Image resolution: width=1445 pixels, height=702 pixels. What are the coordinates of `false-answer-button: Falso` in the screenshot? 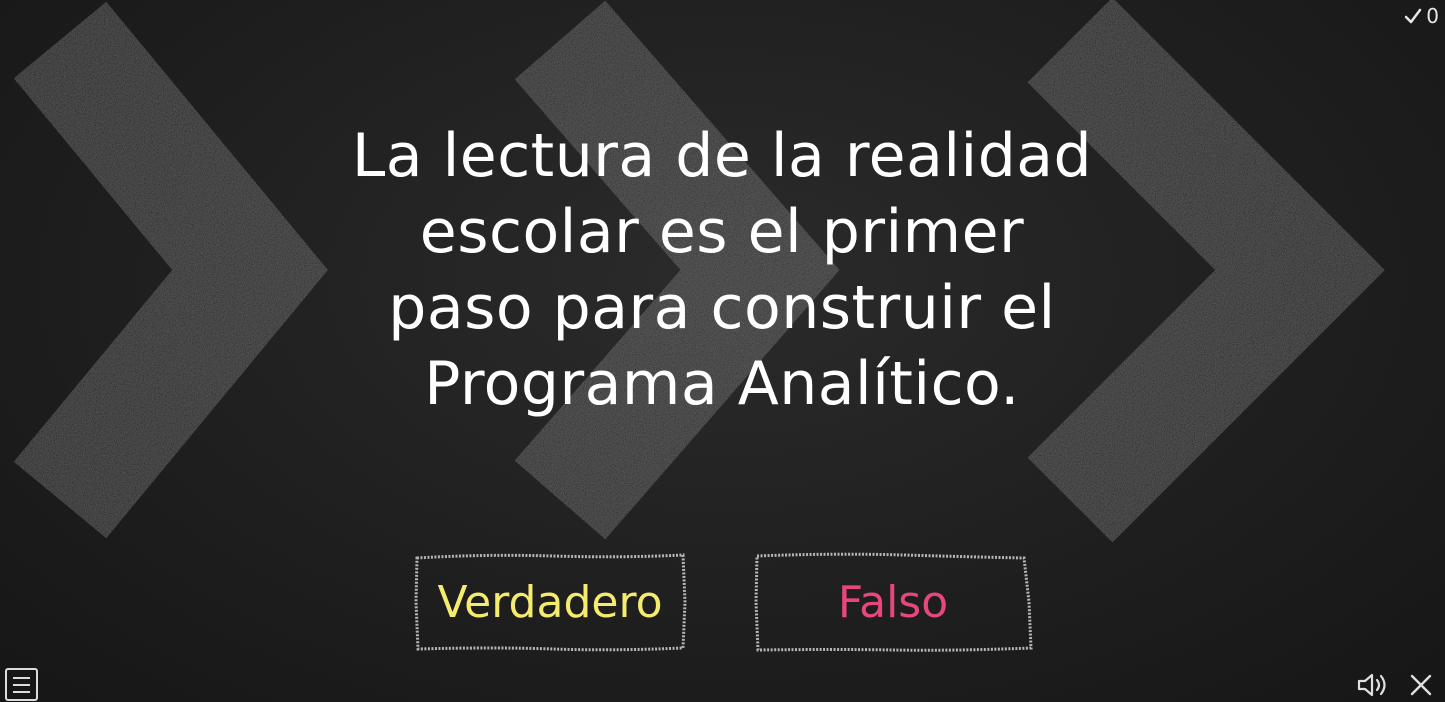 It's located at (893, 602).